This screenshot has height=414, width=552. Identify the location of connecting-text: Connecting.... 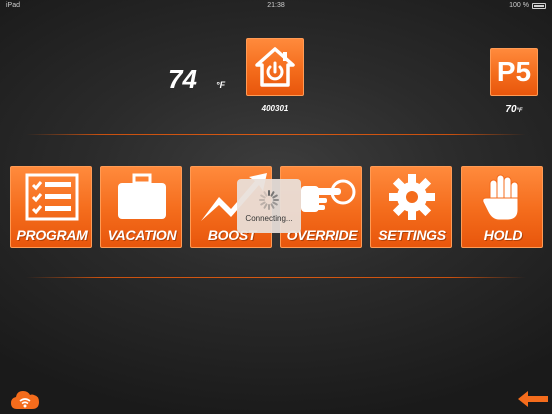
(269, 218).